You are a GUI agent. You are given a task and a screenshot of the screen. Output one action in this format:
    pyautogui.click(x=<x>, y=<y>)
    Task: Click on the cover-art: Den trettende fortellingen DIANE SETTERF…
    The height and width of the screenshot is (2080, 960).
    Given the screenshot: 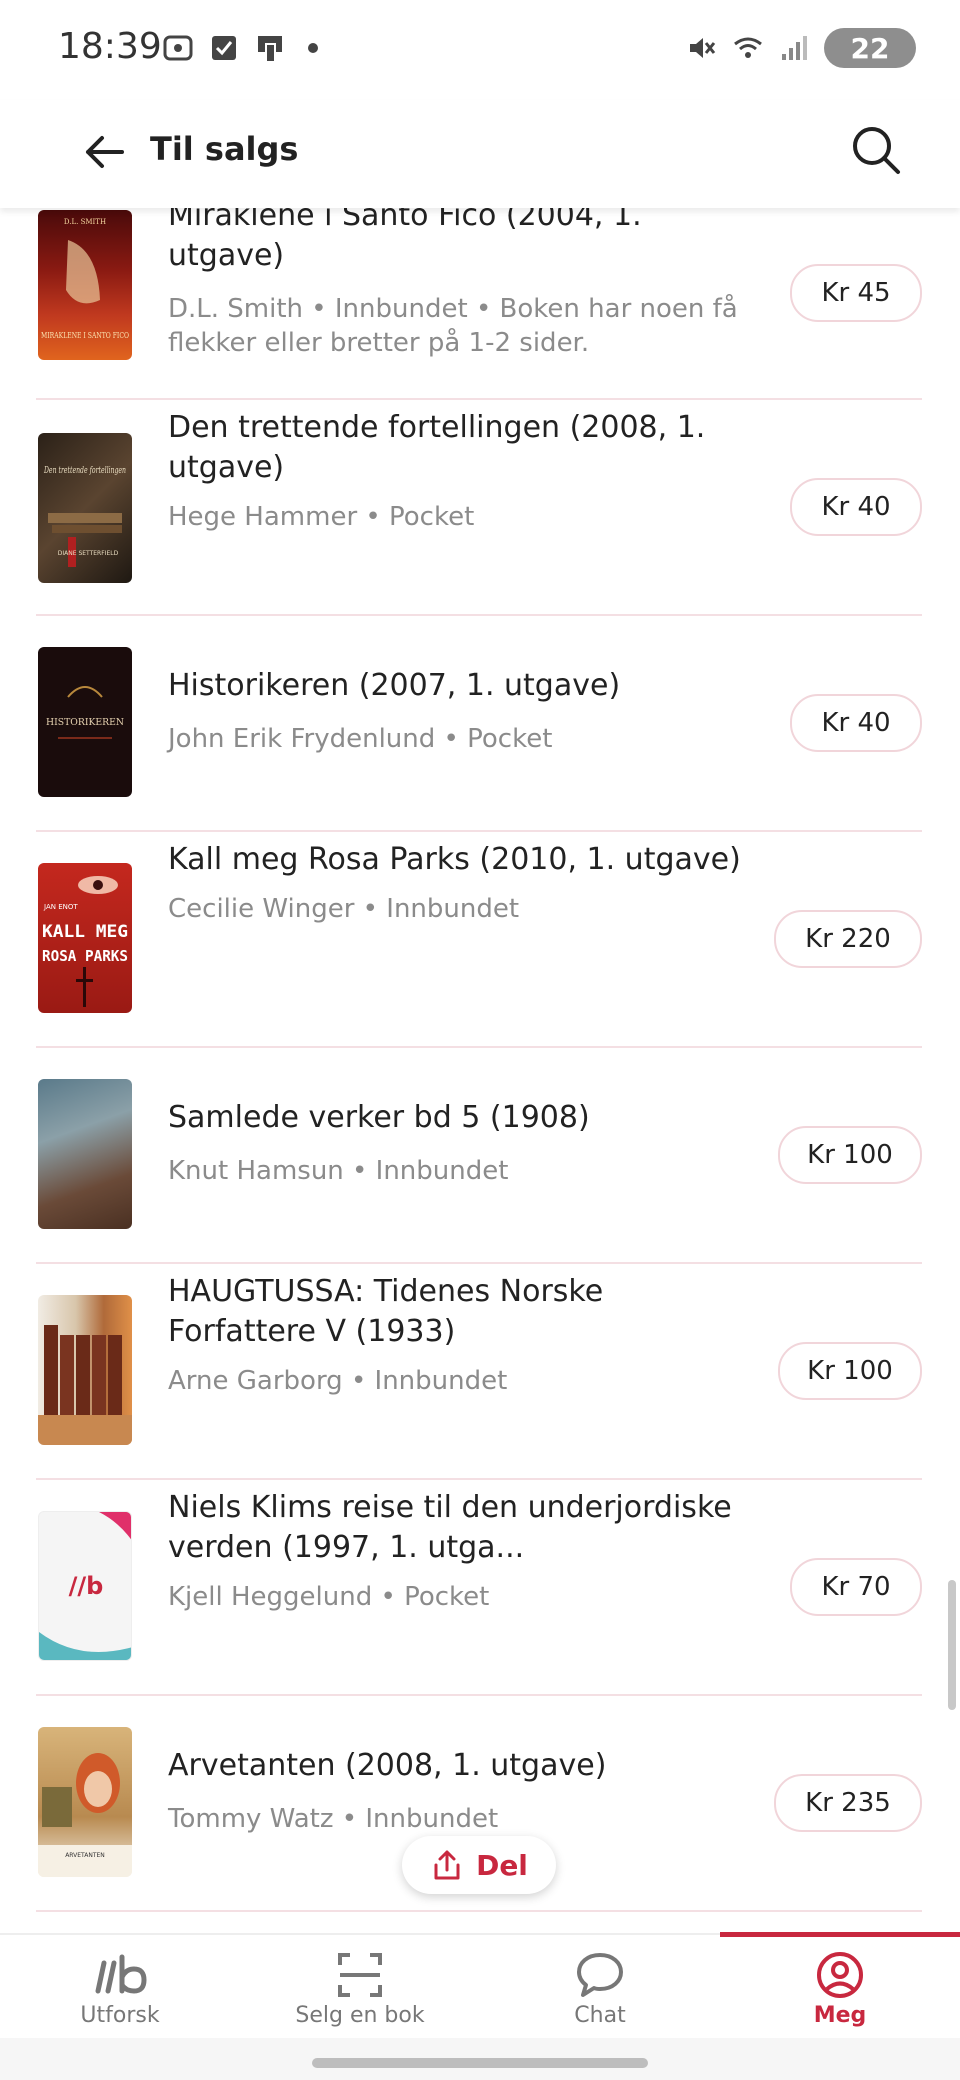 What is the action you would take?
    pyautogui.click(x=84, y=516)
    